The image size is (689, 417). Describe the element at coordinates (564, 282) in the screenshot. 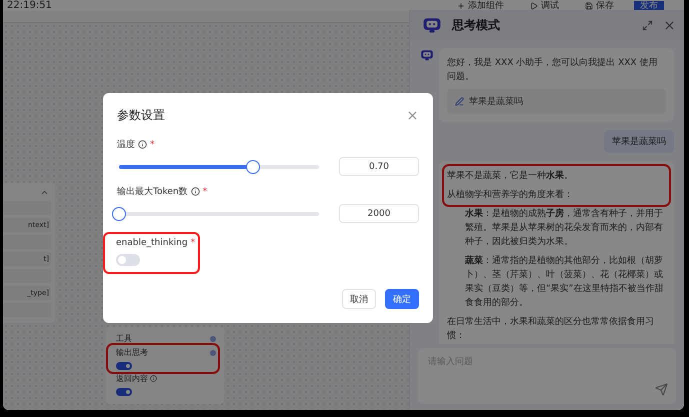

I see `answer-point: 蔬菜：通常指的是植物的其他部分，比如根（胡萝卜）、茎（芹菜）、叶（菠菜）、花（花椰菜）或果实（豆类）等，但“果实”在这里特指不被当作甜食食用的部分。` at that location.